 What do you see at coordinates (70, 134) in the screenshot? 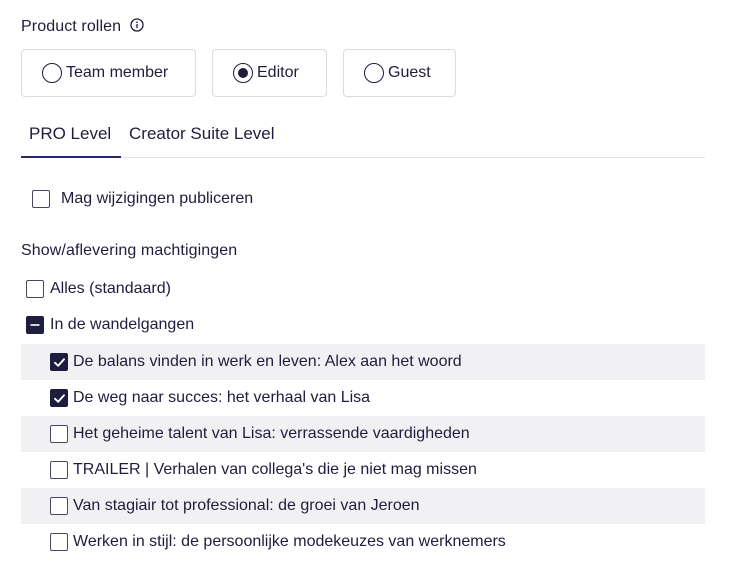
I see `tab-pro-level: PRO Level` at bounding box center [70, 134].